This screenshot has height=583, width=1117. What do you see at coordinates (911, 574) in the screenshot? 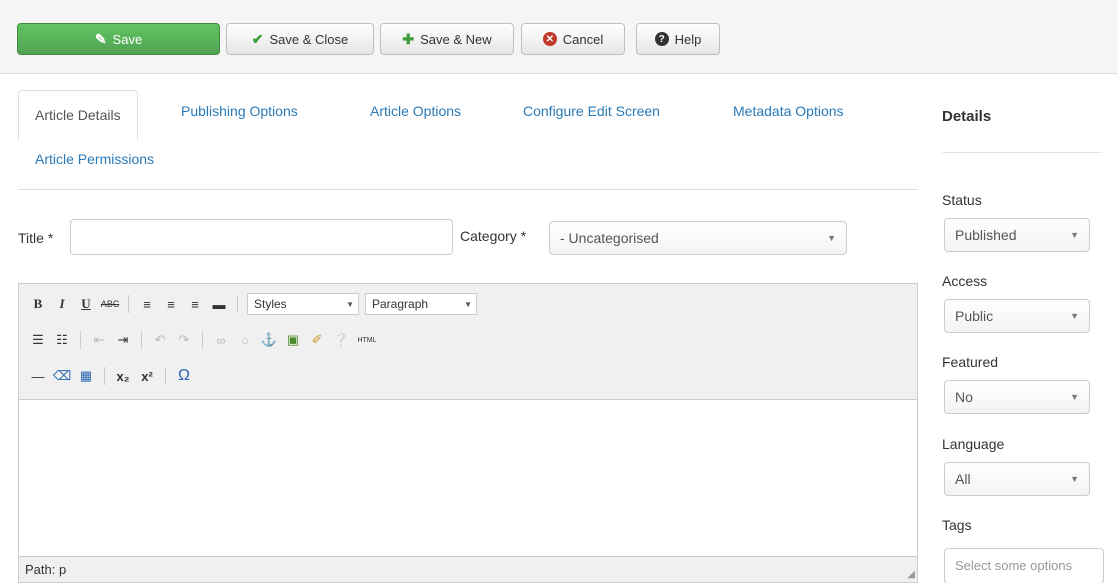
I see `resize-handle-icon: ◢` at bounding box center [911, 574].